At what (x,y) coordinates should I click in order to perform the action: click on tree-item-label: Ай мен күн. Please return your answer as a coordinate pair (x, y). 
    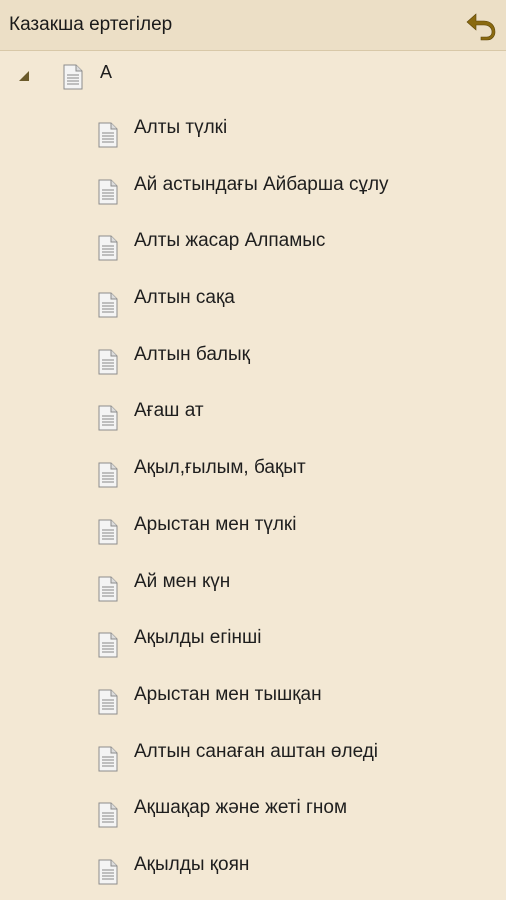
    Looking at the image, I should click on (182, 581).